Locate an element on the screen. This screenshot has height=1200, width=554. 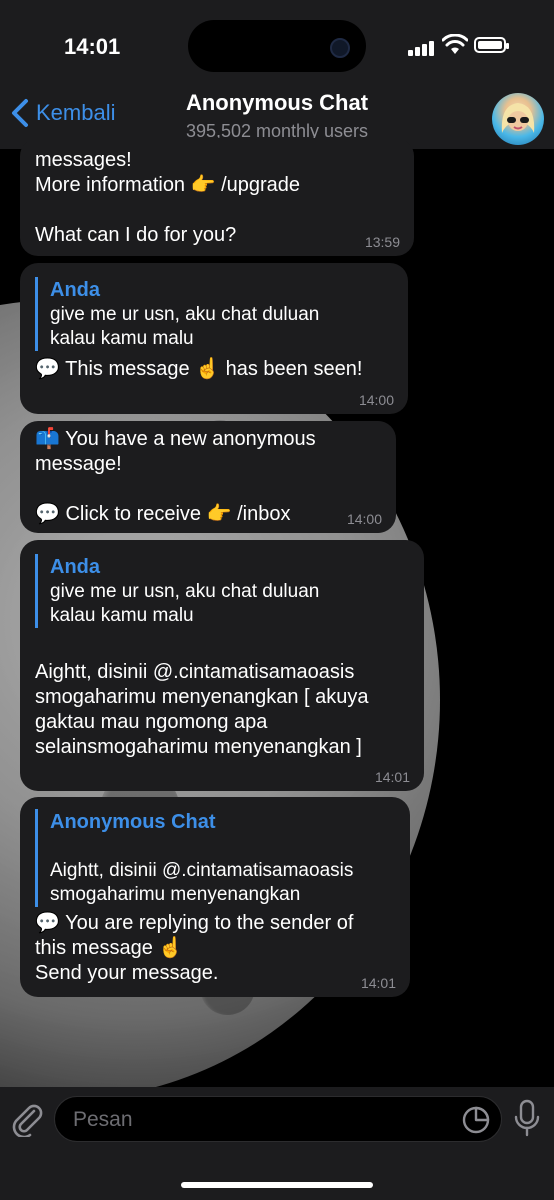
status-bar: 14:01 is located at coordinates (277, 46).